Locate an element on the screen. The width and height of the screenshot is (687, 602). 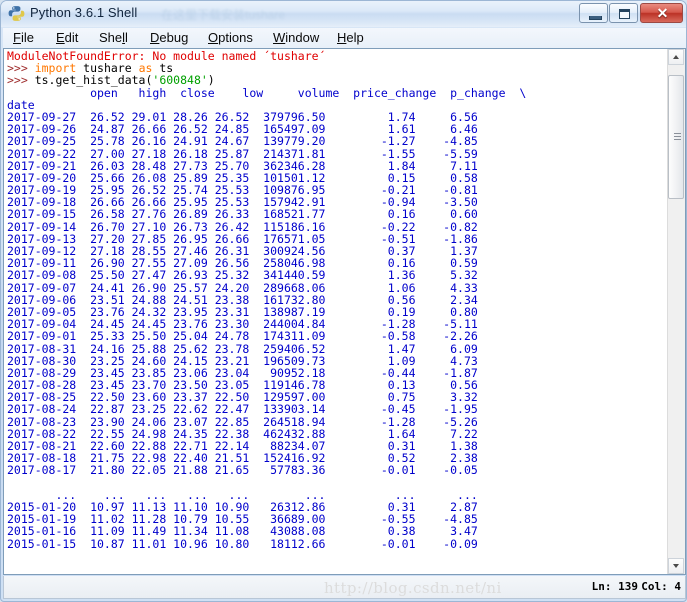
menu-item-edit: Edit is located at coordinates (67, 38).